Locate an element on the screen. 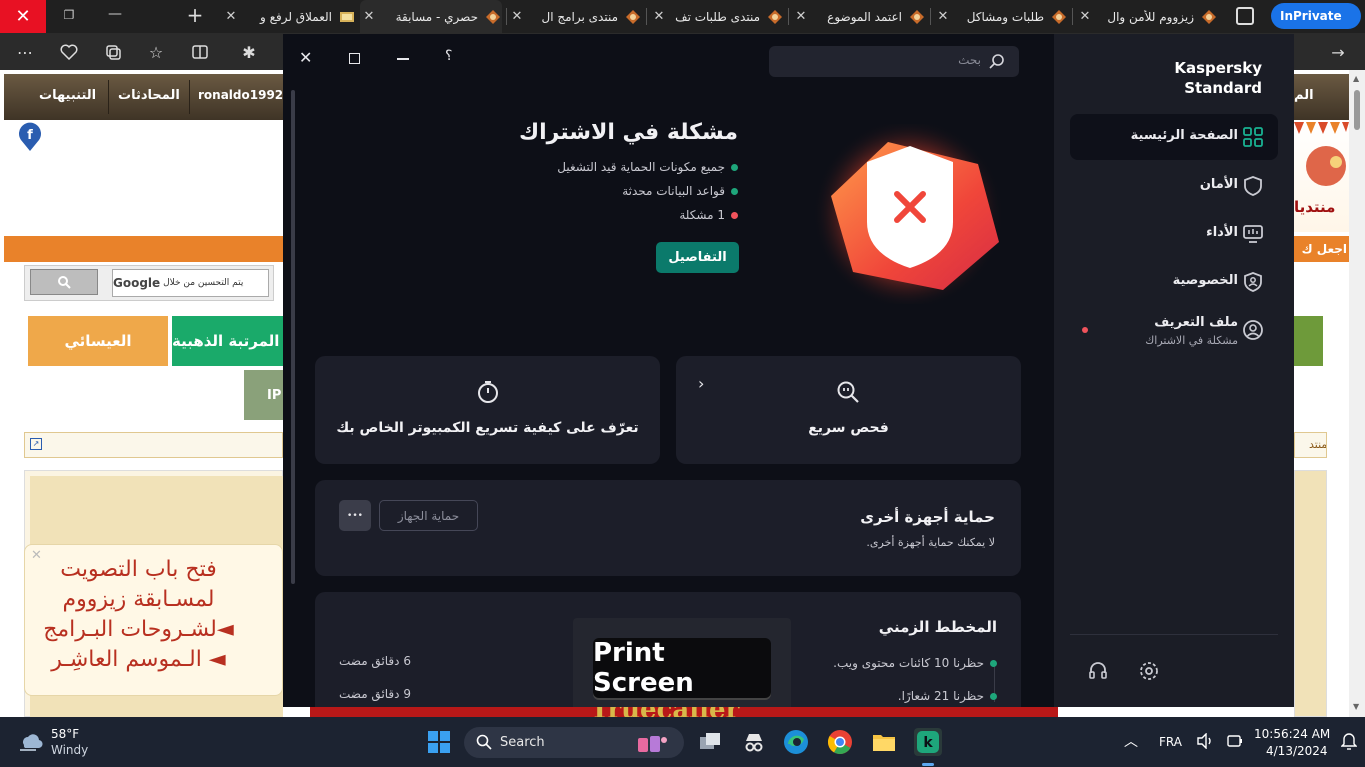 The image size is (1365, 767). active-app-indicator is located at coordinates (928, 764).